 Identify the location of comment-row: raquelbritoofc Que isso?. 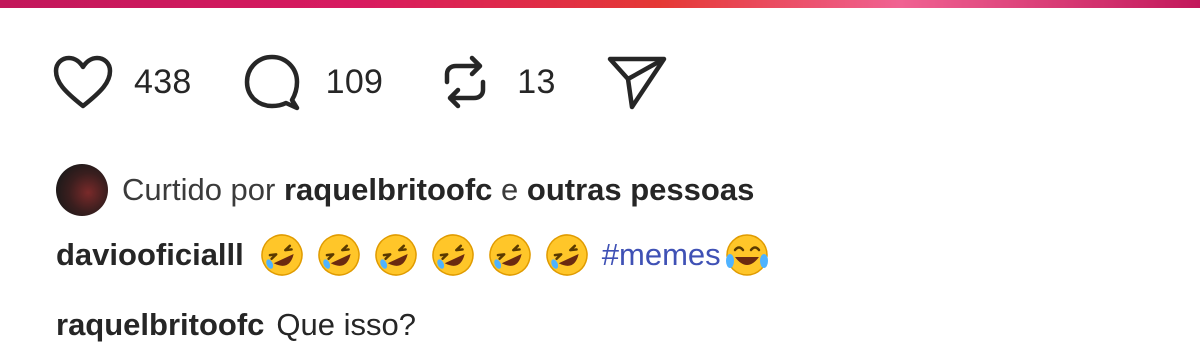
(236, 325).